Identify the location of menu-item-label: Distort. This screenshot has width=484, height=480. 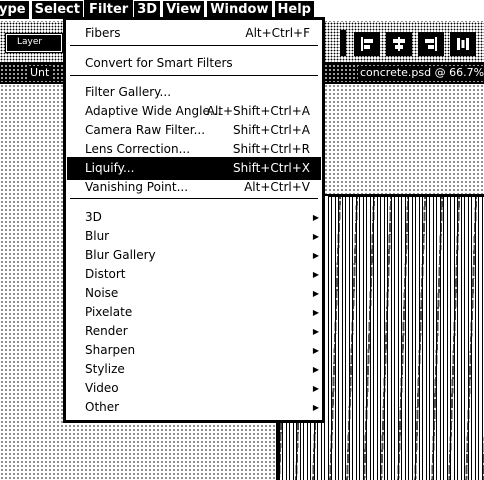
(105, 274).